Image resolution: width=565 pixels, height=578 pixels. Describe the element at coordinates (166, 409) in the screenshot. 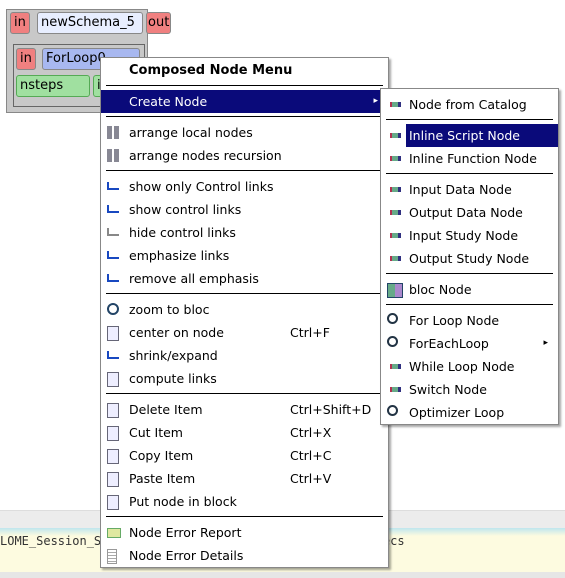

I see `menu-item-label: Delete Item` at that location.